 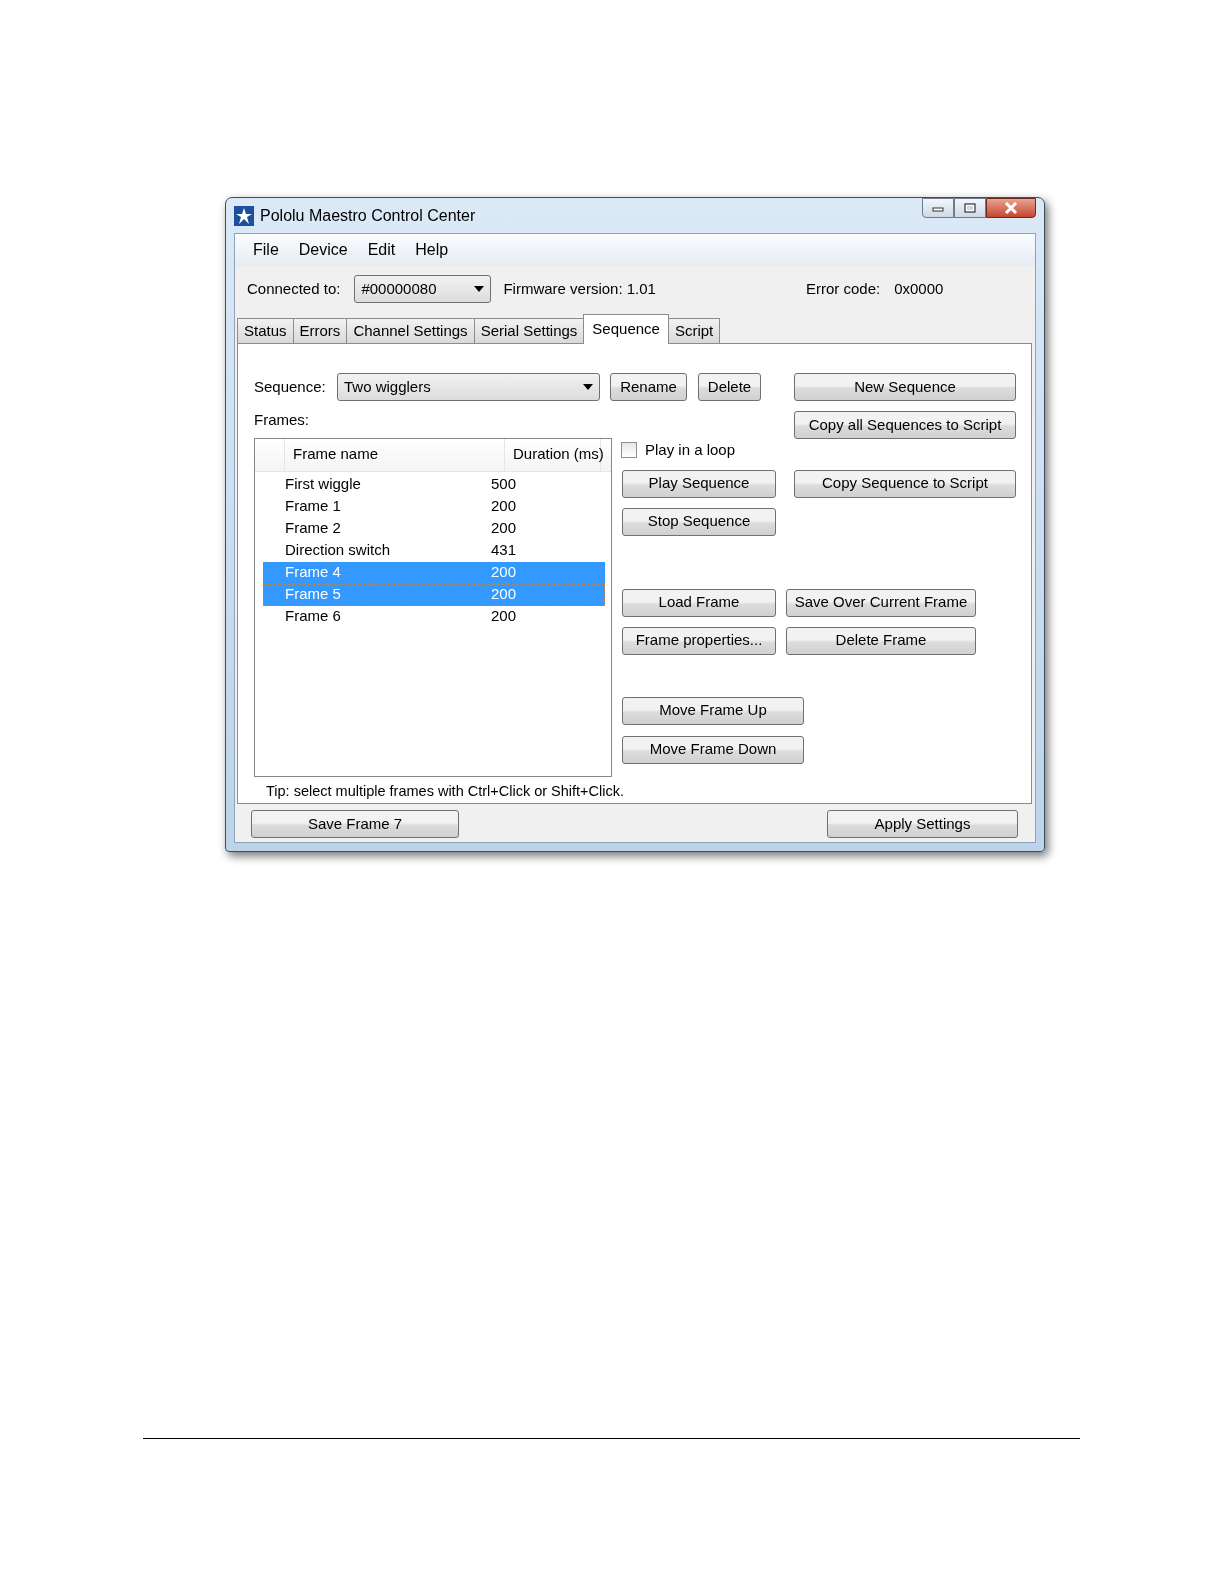 I want to click on minimize-icon, so click(x=938, y=208).